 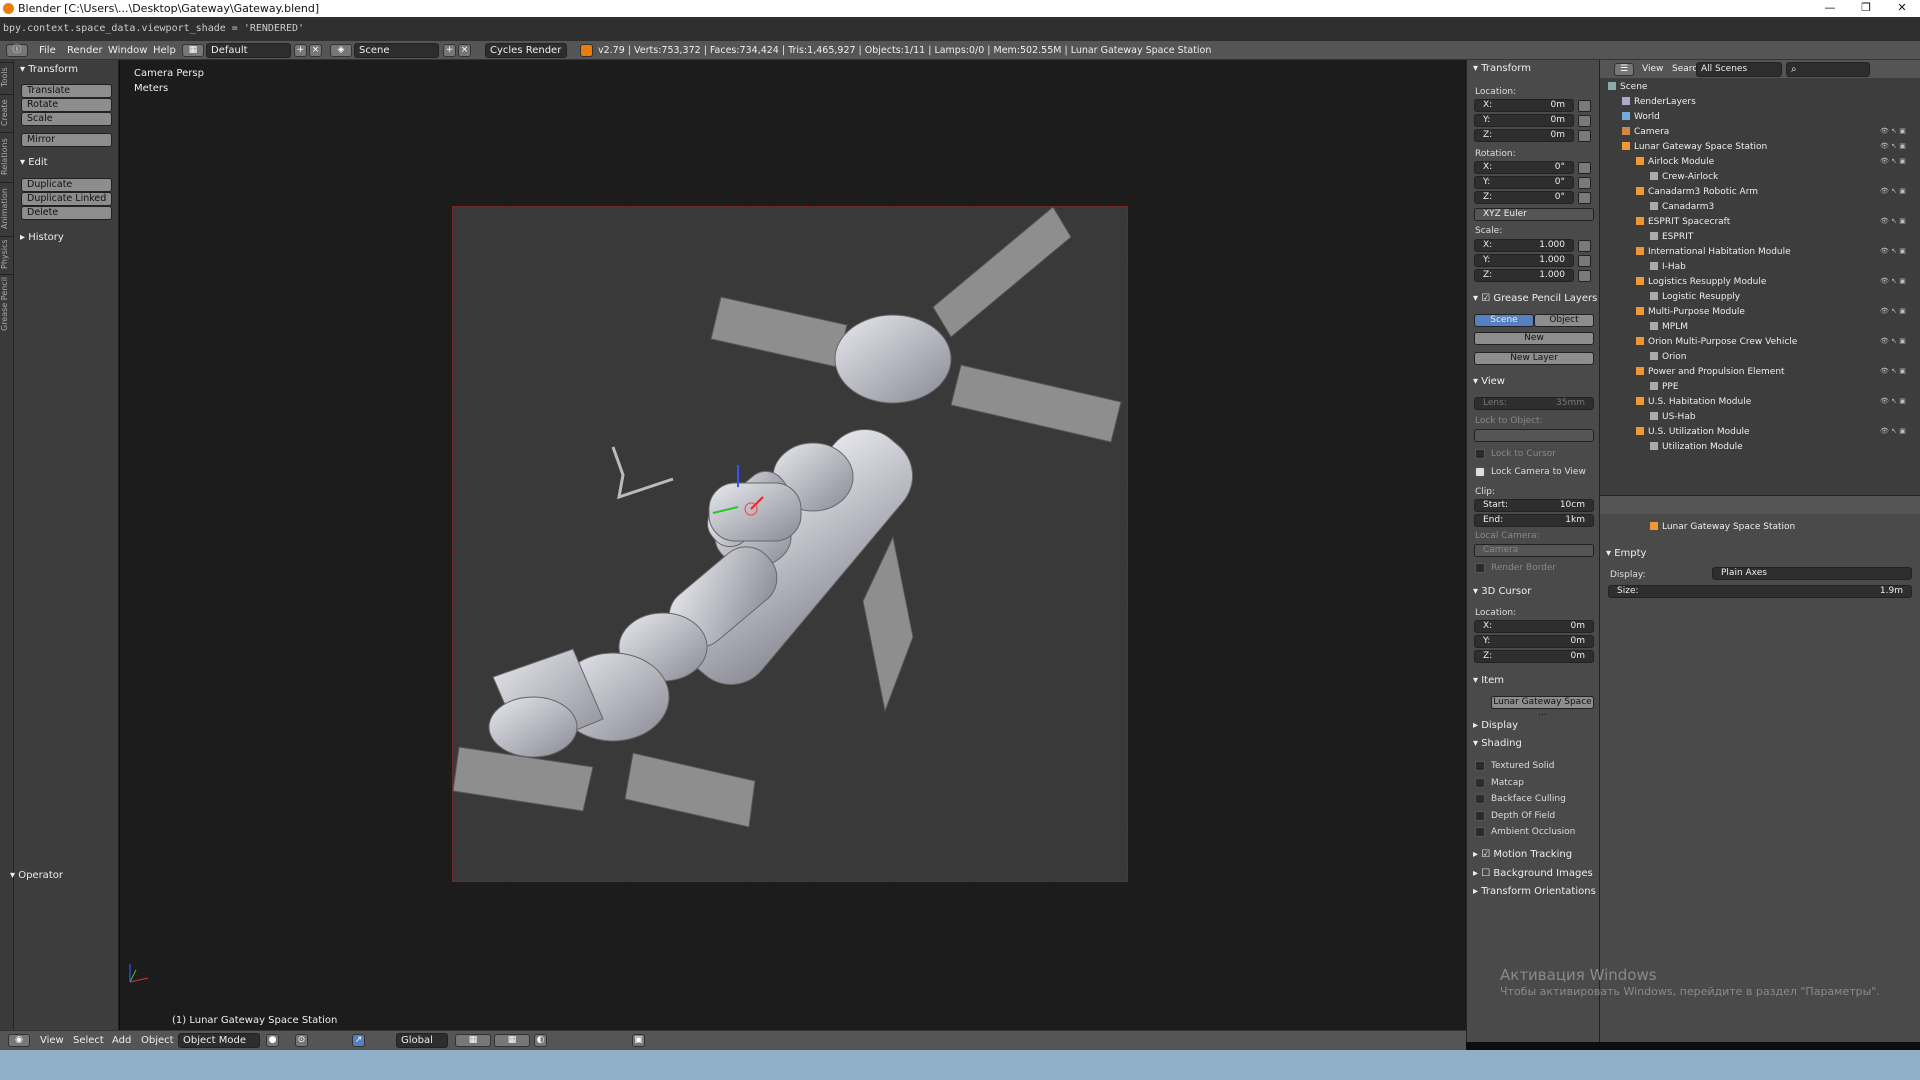 I want to click on add-layout-icon: +, so click(x=300, y=50).